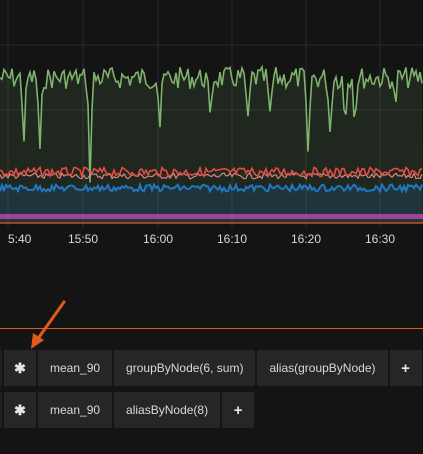 This screenshot has width=423, height=454. Describe the element at coordinates (380, 239) in the screenshot. I see `x-tick-6: 16:30` at that location.